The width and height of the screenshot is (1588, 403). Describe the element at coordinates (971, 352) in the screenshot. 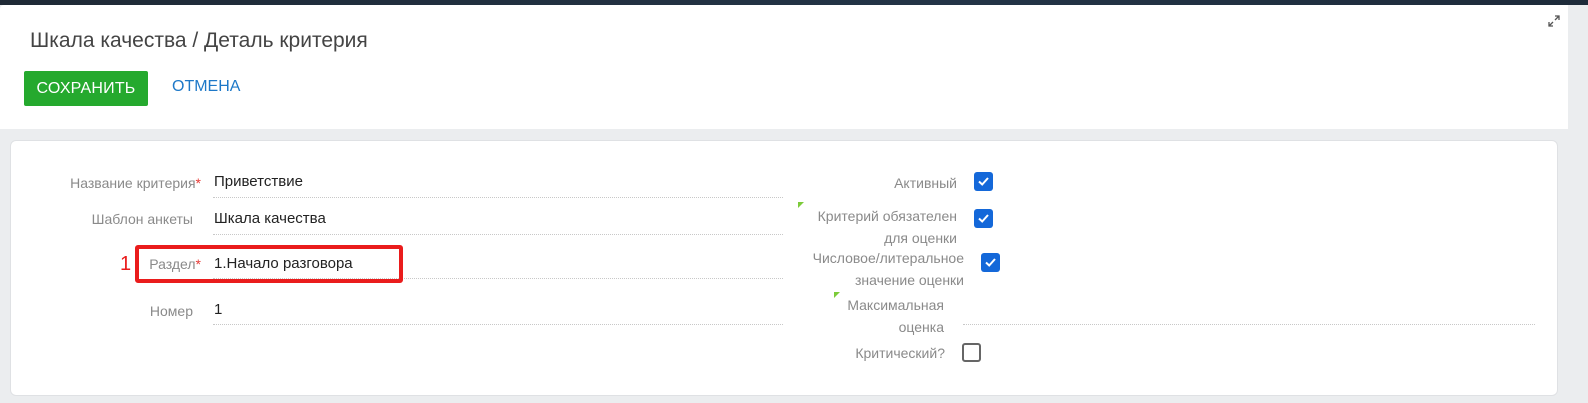

I see `critical-checkbox` at that location.